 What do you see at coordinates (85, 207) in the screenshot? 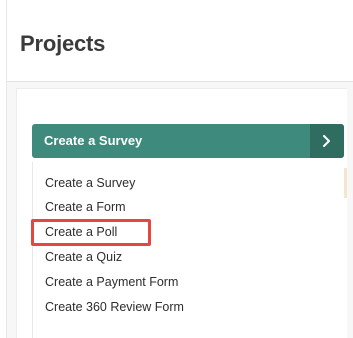
I see `menu-item-create-form: Create a Form` at bounding box center [85, 207].